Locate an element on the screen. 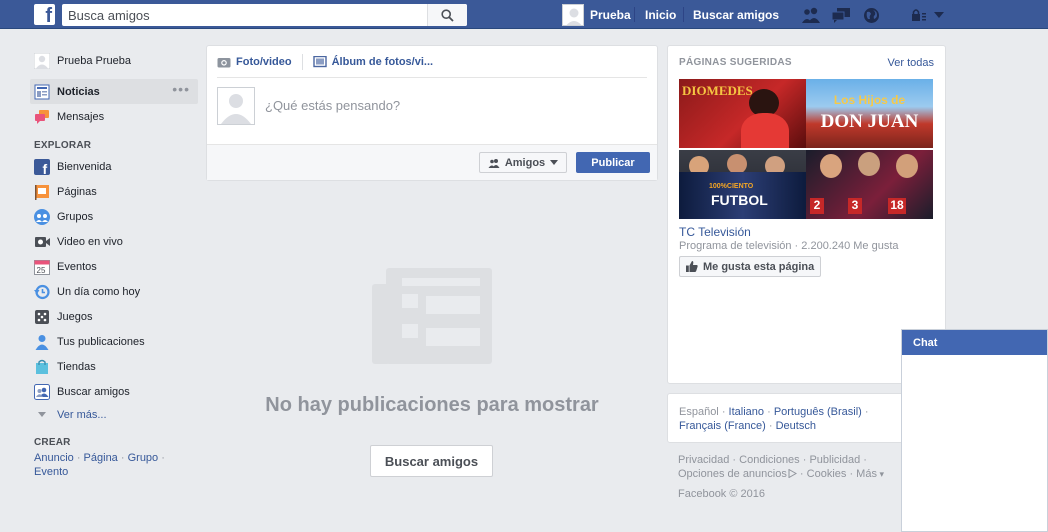 This screenshot has width=1048, height=532. sidebar-item-your-posts: Tus publicaciones is located at coordinates (114, 341).